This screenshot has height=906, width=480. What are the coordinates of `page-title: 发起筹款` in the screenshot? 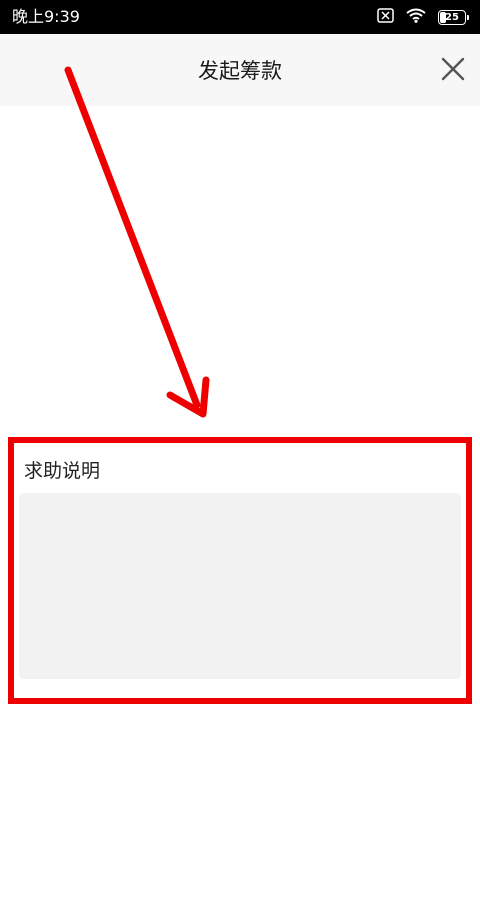 It's located at (240, 71).